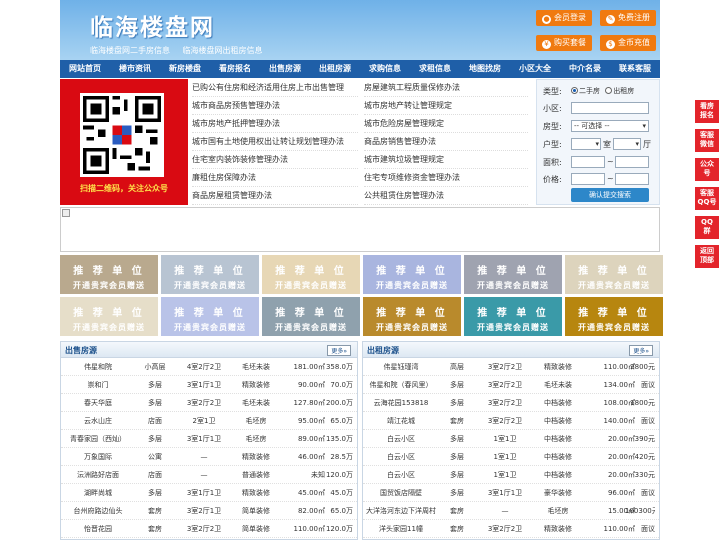 The width and height of the screenshot is (720, 540). Describe the element at coordinates (628, 18) in the screenshot. I see `register-button: ✎ 免费注册` at that location.